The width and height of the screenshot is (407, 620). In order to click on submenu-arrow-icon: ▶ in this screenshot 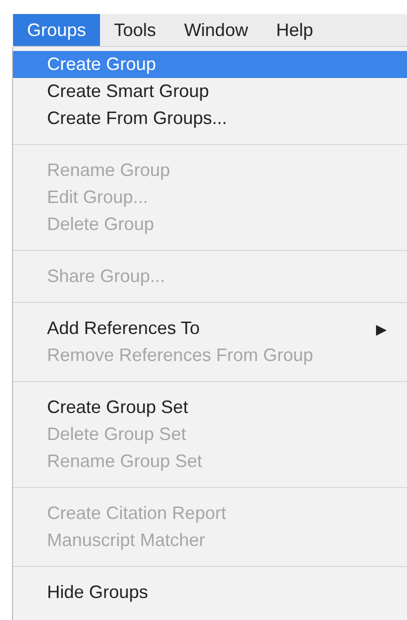, I will do `click(381, 328)`.